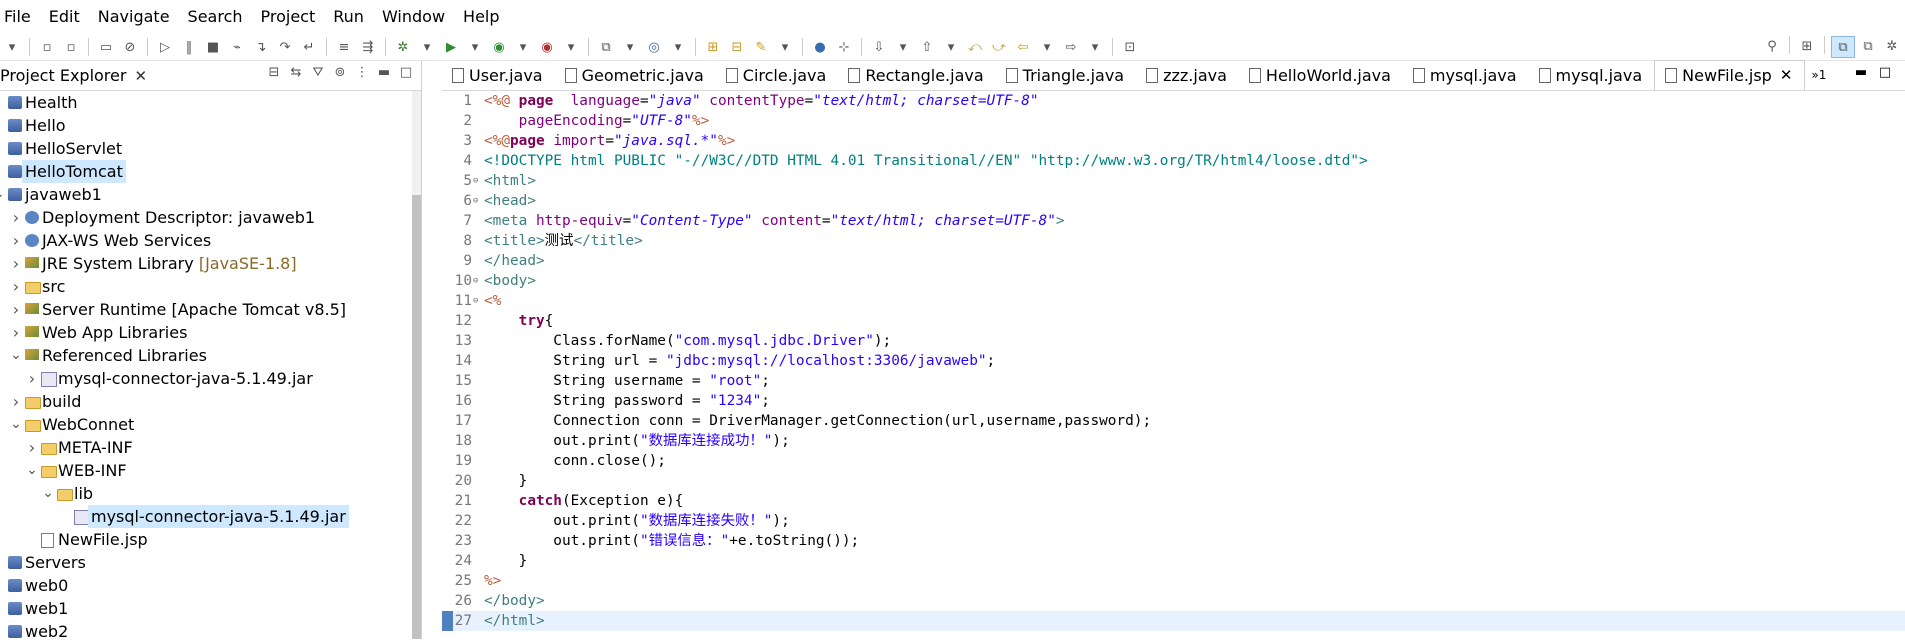  I want to click on editor-maximize-icon: □, so click(1885, 72).